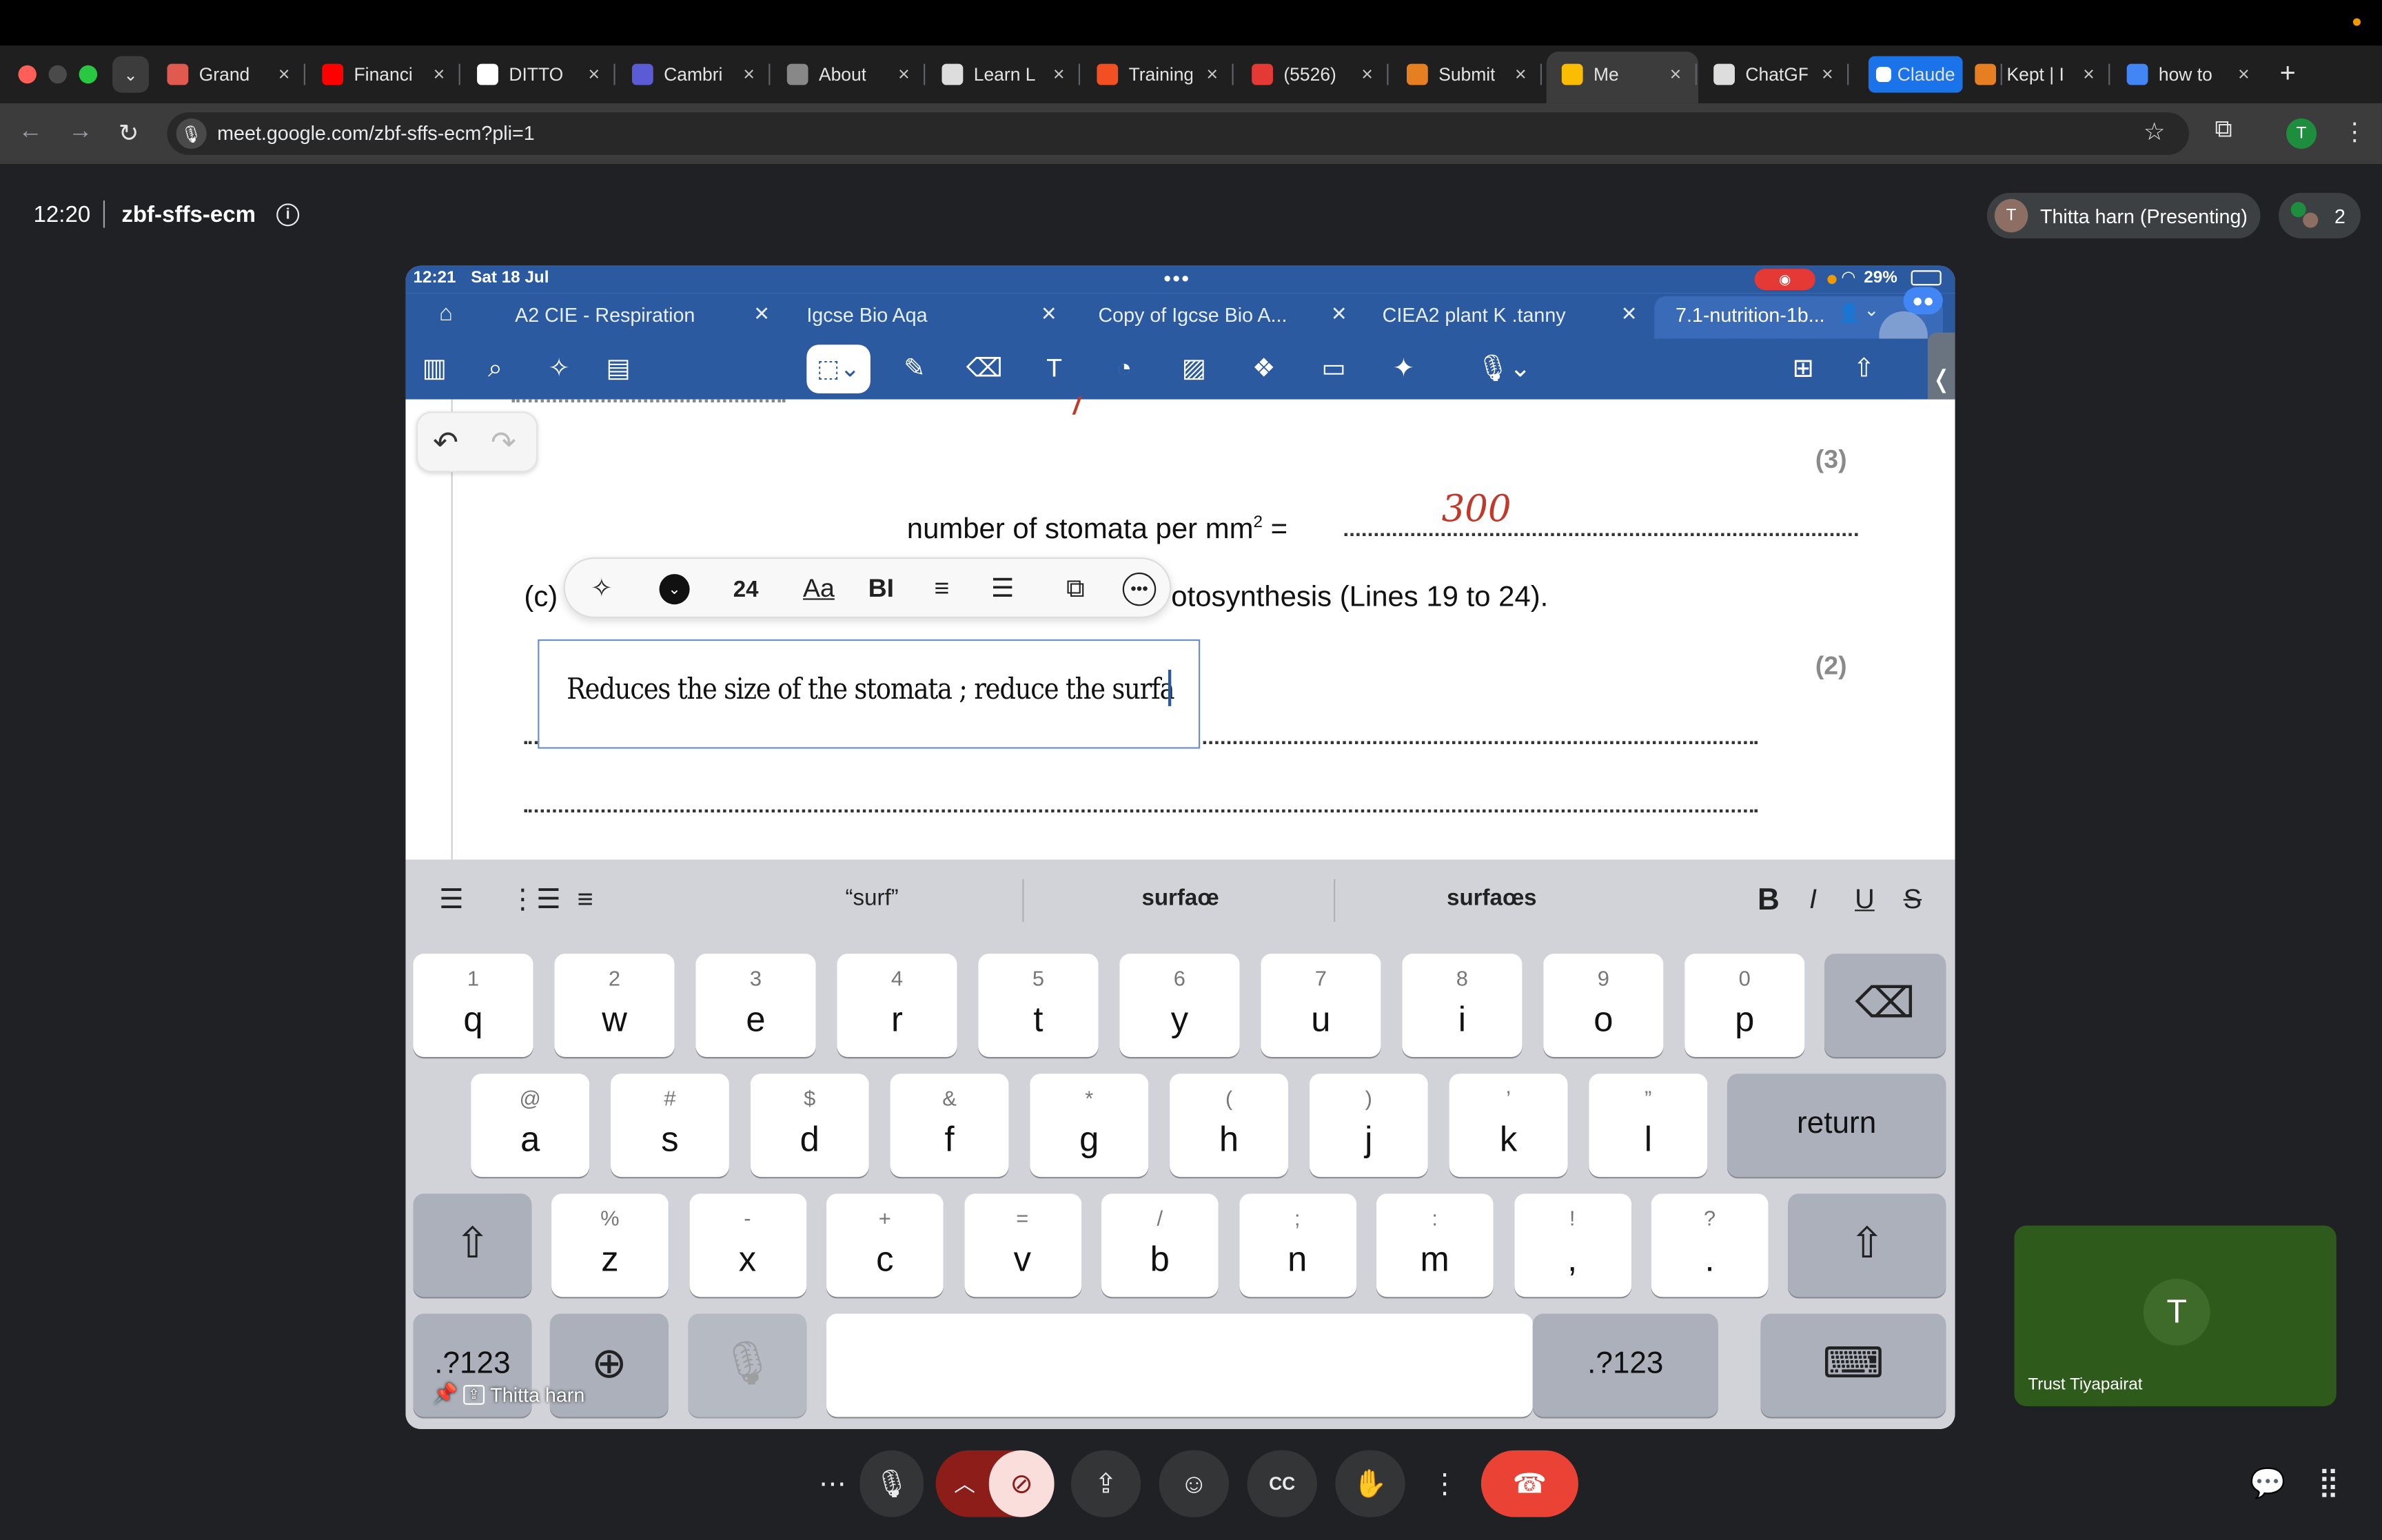 The width and height of the screenshot is (2382, 1540). I want to click on camera-off-icon: ⊘, so click(1021, 1483).